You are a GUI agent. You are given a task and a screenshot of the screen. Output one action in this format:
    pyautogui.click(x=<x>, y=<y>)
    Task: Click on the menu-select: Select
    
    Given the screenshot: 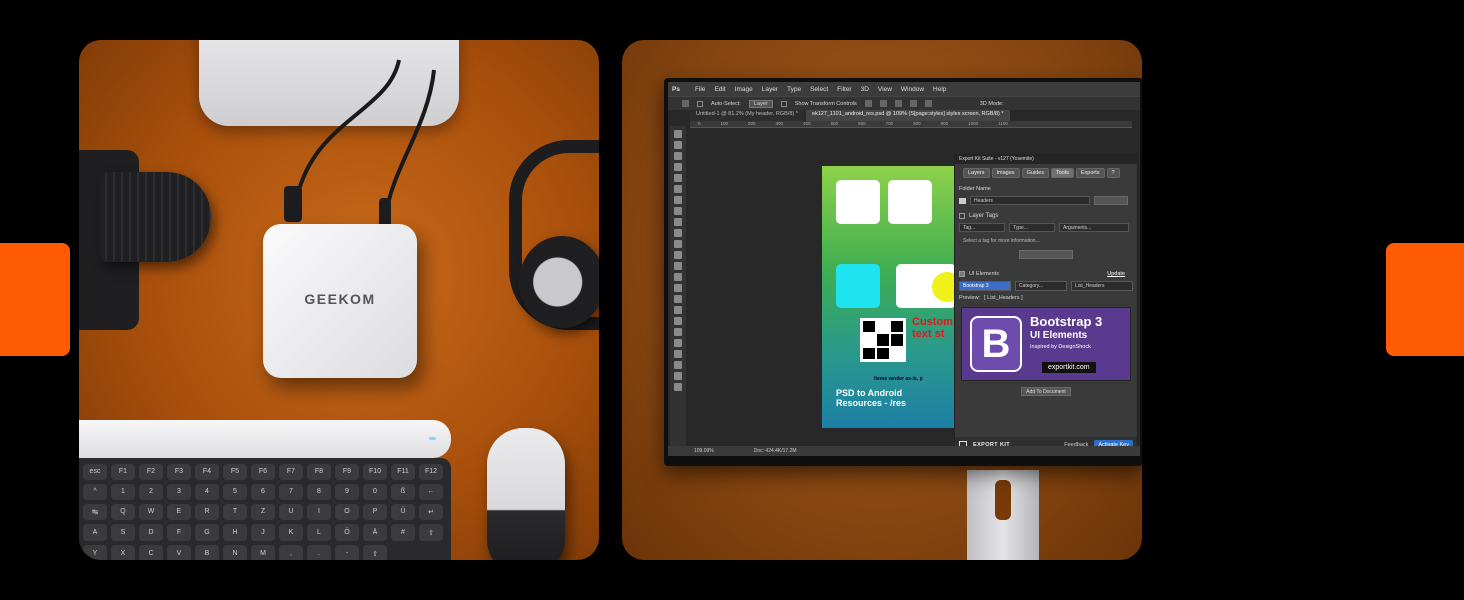 What is the action you would take?
    pyautogui.click(x=819, y=89)
    